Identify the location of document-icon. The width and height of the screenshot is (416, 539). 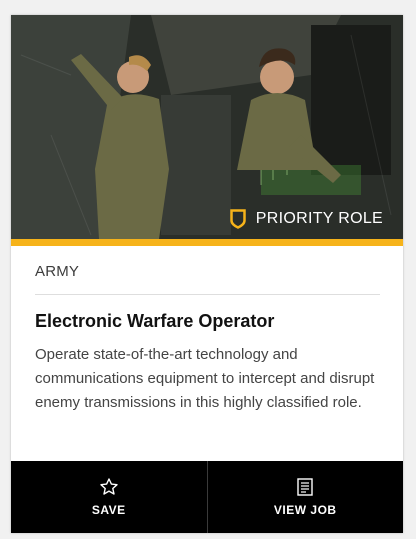
(305, 487).